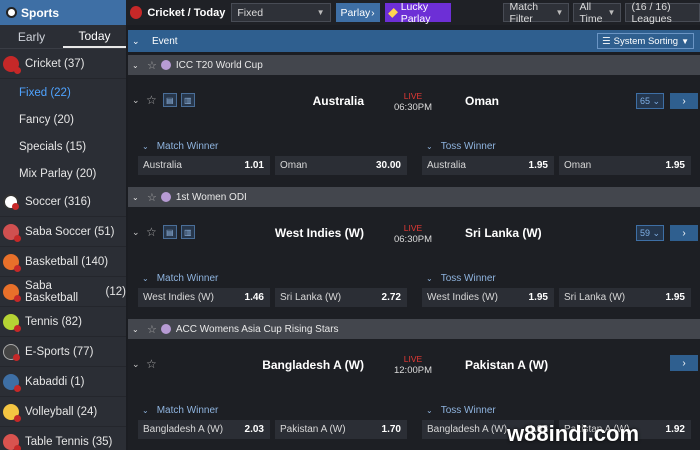 This screenshot has height=450, width=700. Describe the element at coordinates (42, 321) in the screenshot. I see `sidebar-item-label: Tennis` at that location.